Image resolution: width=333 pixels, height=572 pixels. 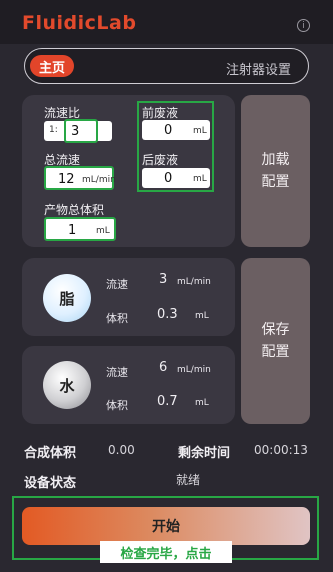 I want to click on start-button: 开始, so click(x=166, y=526).